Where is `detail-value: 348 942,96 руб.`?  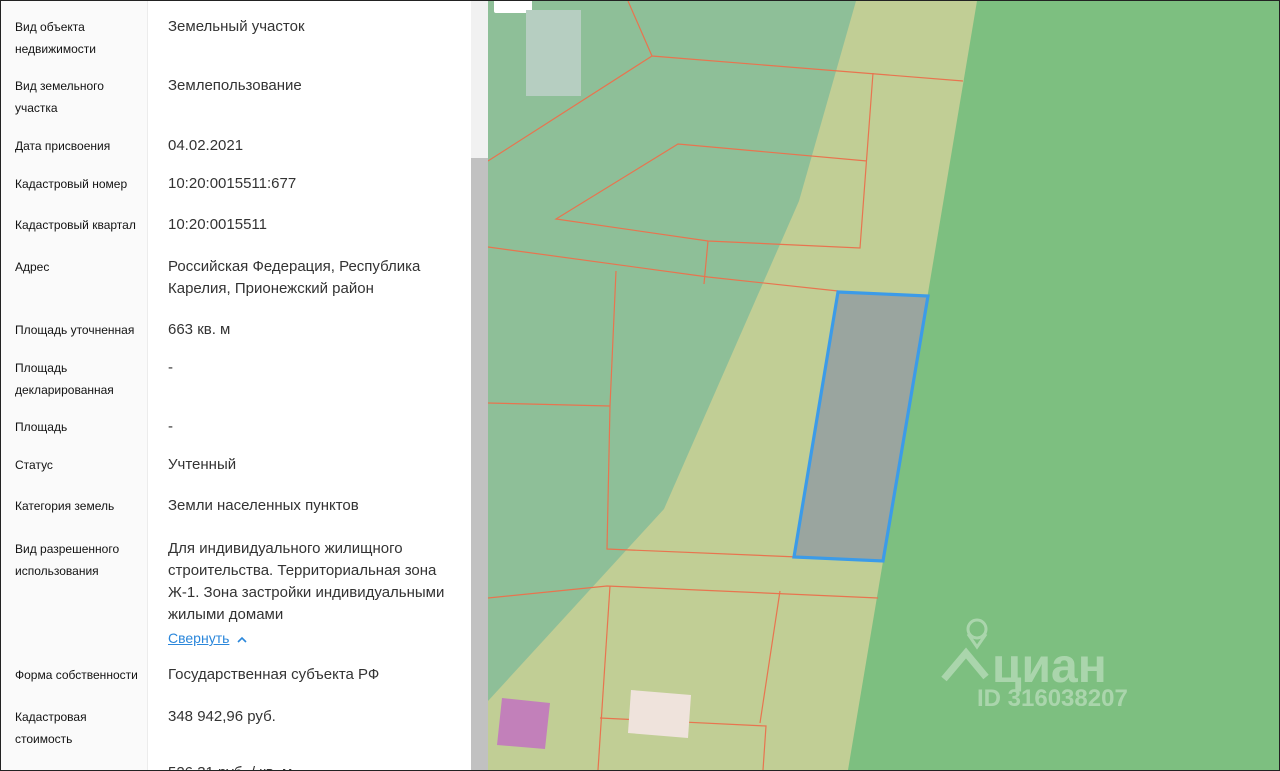
detail-value: 348 942,96 руб. is located at coordinates (222, 716).